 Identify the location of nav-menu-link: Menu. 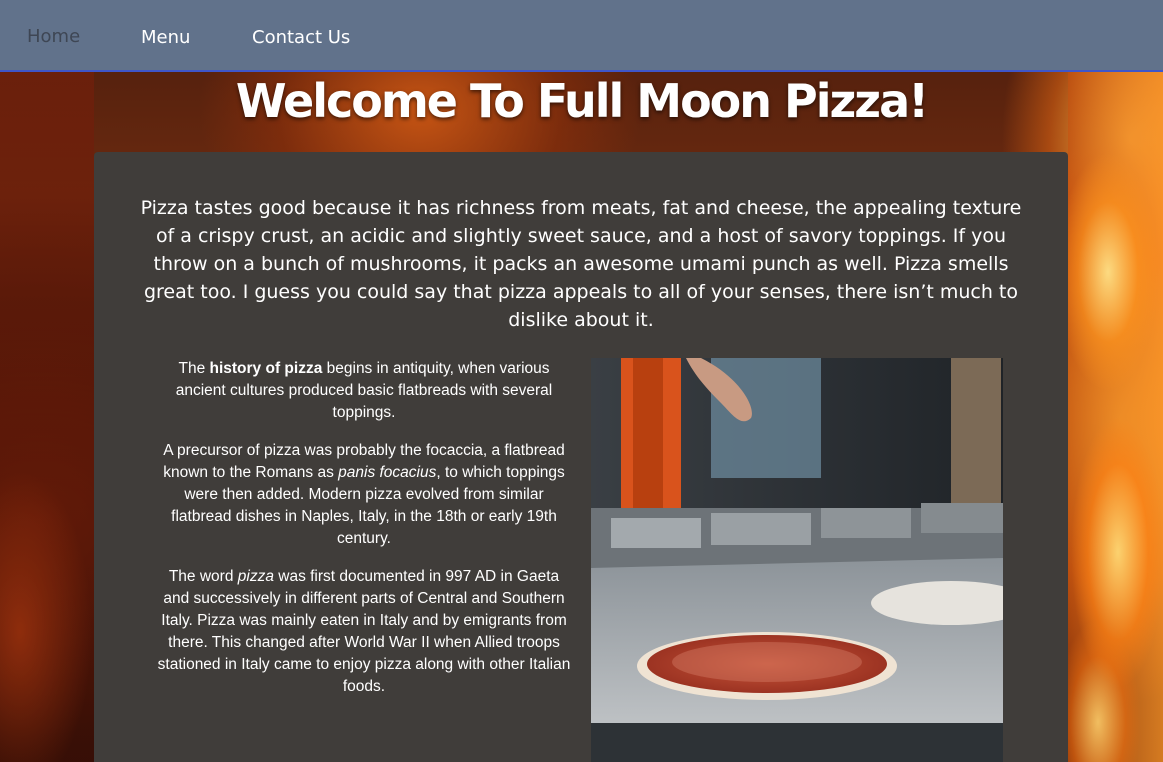
(165, 37).